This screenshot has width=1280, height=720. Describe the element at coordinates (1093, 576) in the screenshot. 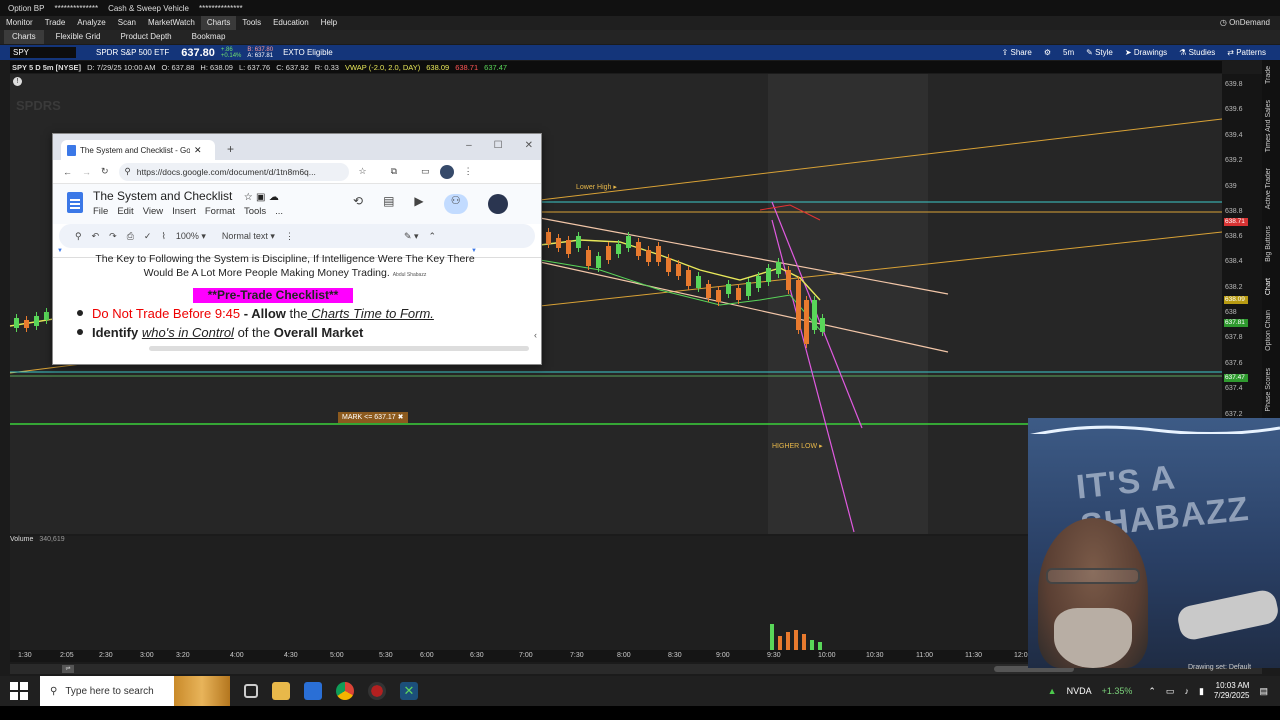

I see `streamer-glasses` at that location.